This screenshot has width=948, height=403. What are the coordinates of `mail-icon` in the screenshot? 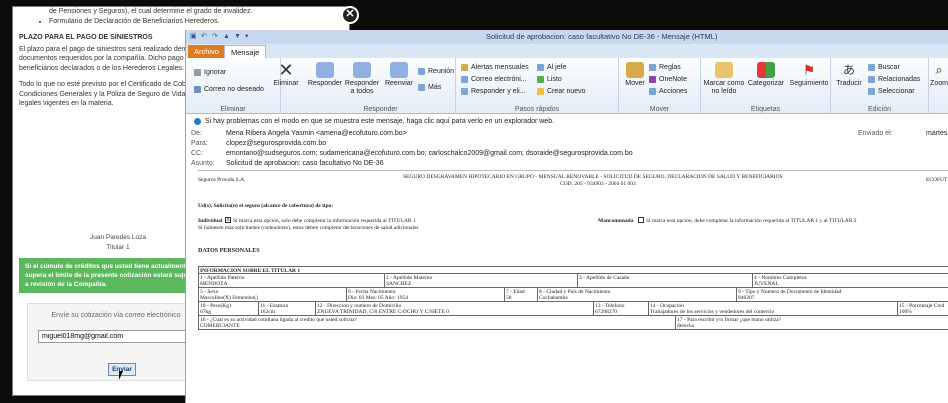 It's located at (464, 79).